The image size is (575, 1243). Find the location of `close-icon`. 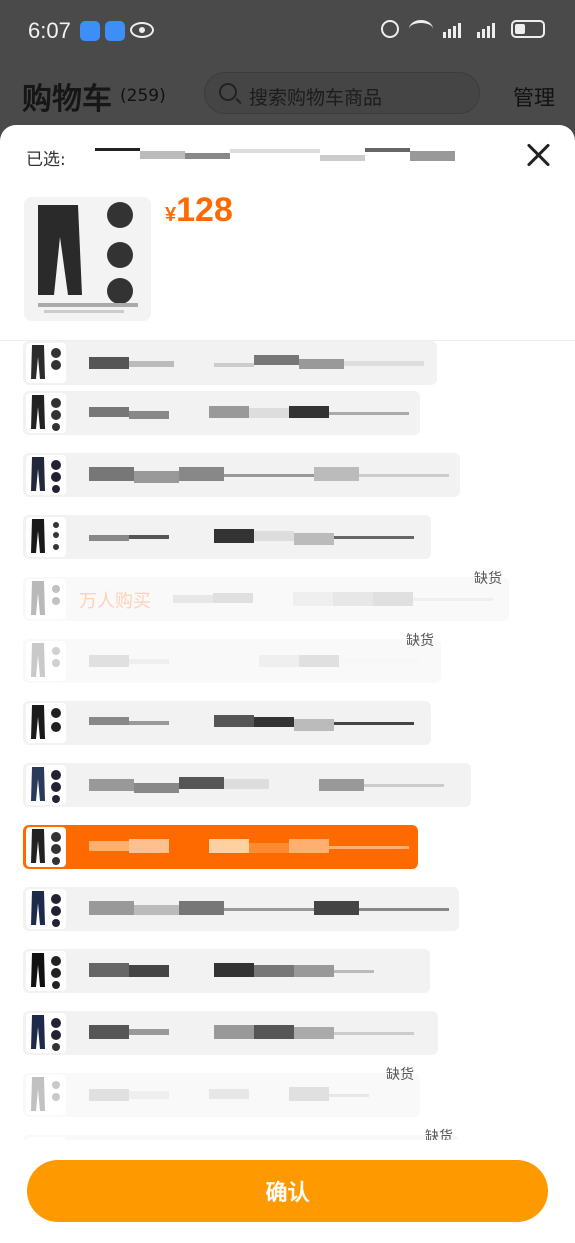

close-icon is located at coordinates (539, 155).